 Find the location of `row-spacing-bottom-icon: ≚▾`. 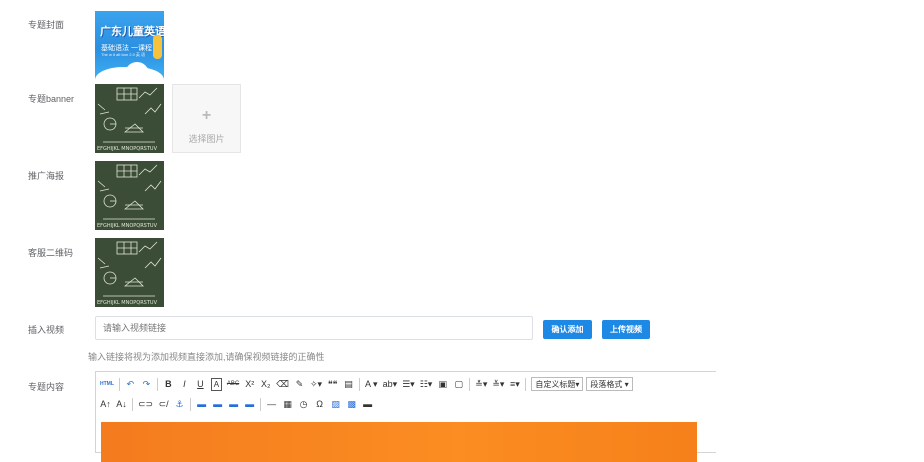

row-spacing-bottom-icon: ≚▾ is located at coordinates (498, 384).